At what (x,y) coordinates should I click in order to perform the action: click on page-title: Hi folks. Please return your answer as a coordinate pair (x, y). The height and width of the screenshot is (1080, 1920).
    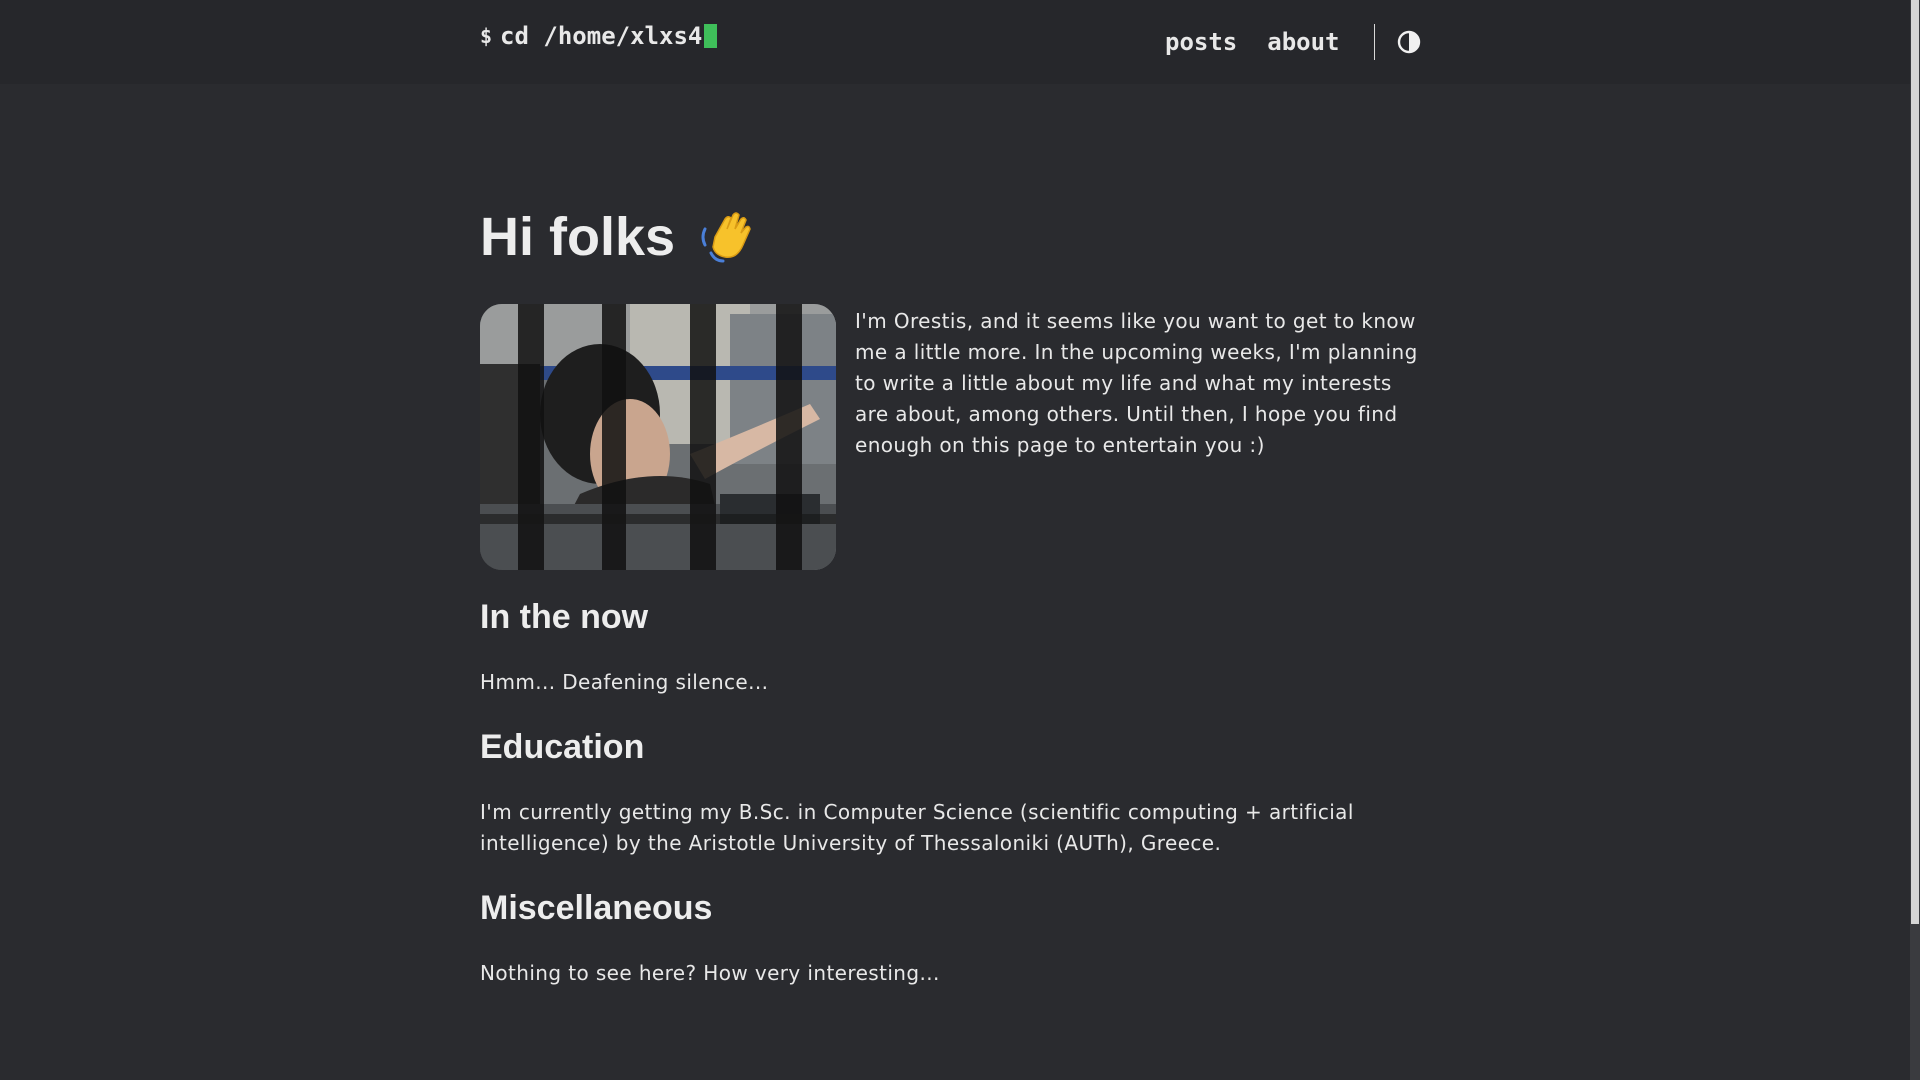
    Looking at the image, I should click on (955, 237).